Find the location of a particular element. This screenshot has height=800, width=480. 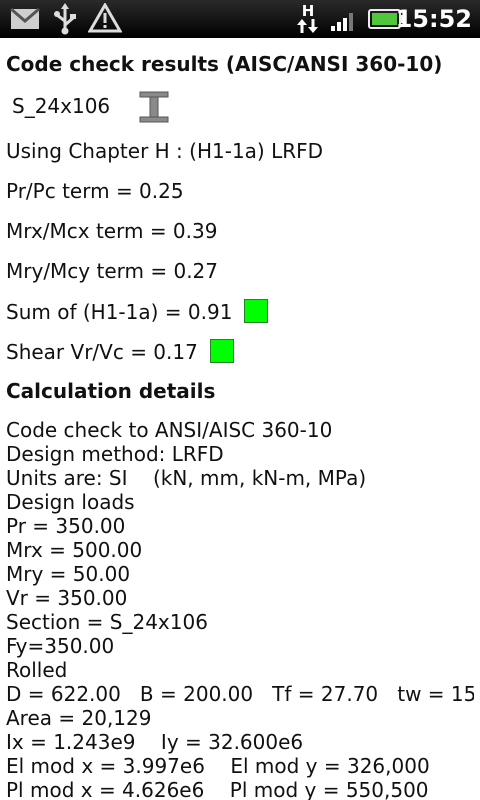

results-title: Code check results (AISC/ANSI 360-10) is located at coordinates (224, 64).